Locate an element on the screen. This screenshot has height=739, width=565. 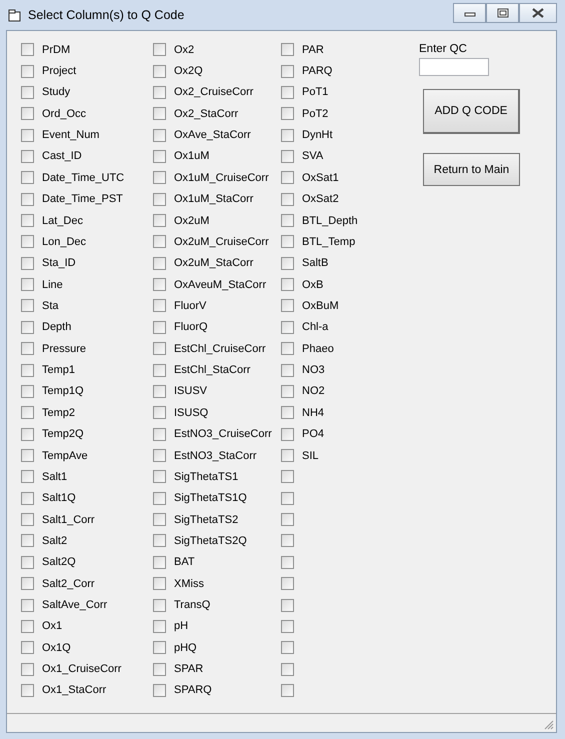
close-button is located at coordinates (538, 13).